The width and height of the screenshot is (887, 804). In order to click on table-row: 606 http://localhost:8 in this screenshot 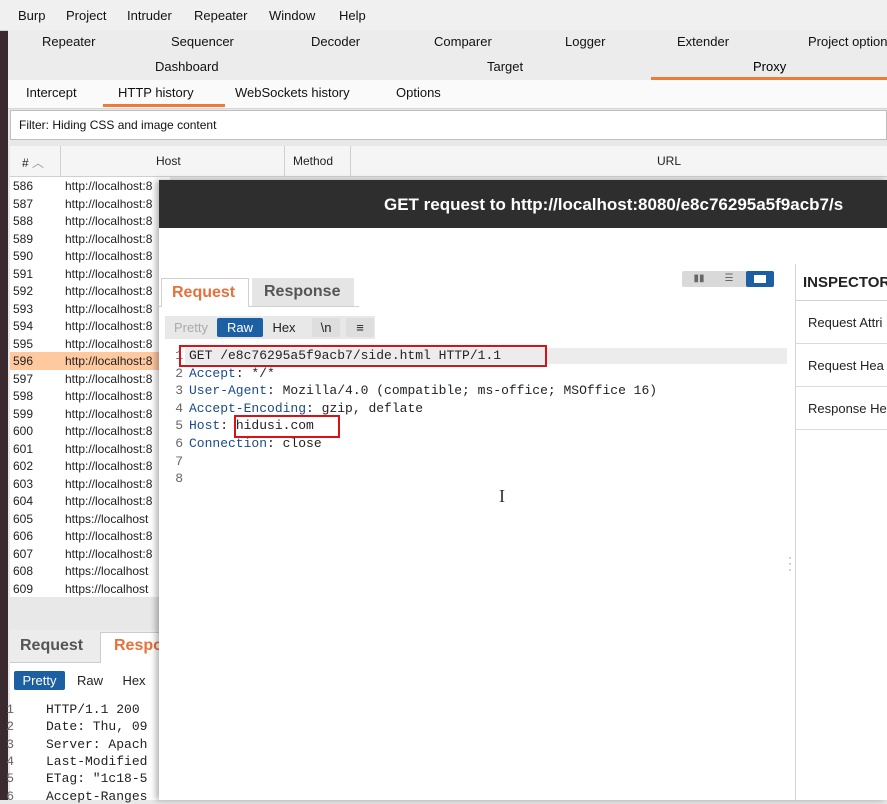, I will do `click(90, 536)`.